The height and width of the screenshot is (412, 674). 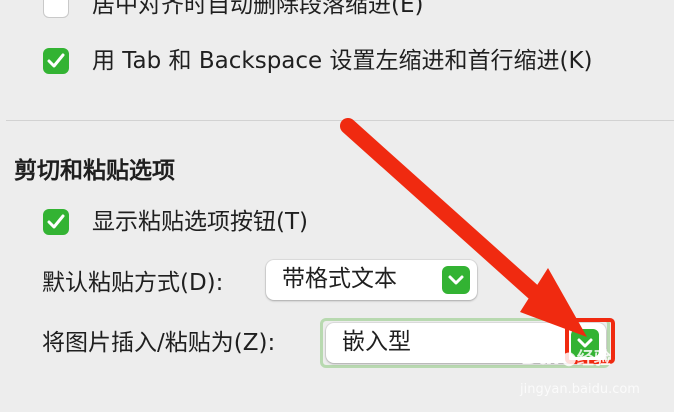 What do you see at coordinates (542, 357) in the screenshot?
I see `watermark-brand-text: Bai` at bounding box center [542, 357].